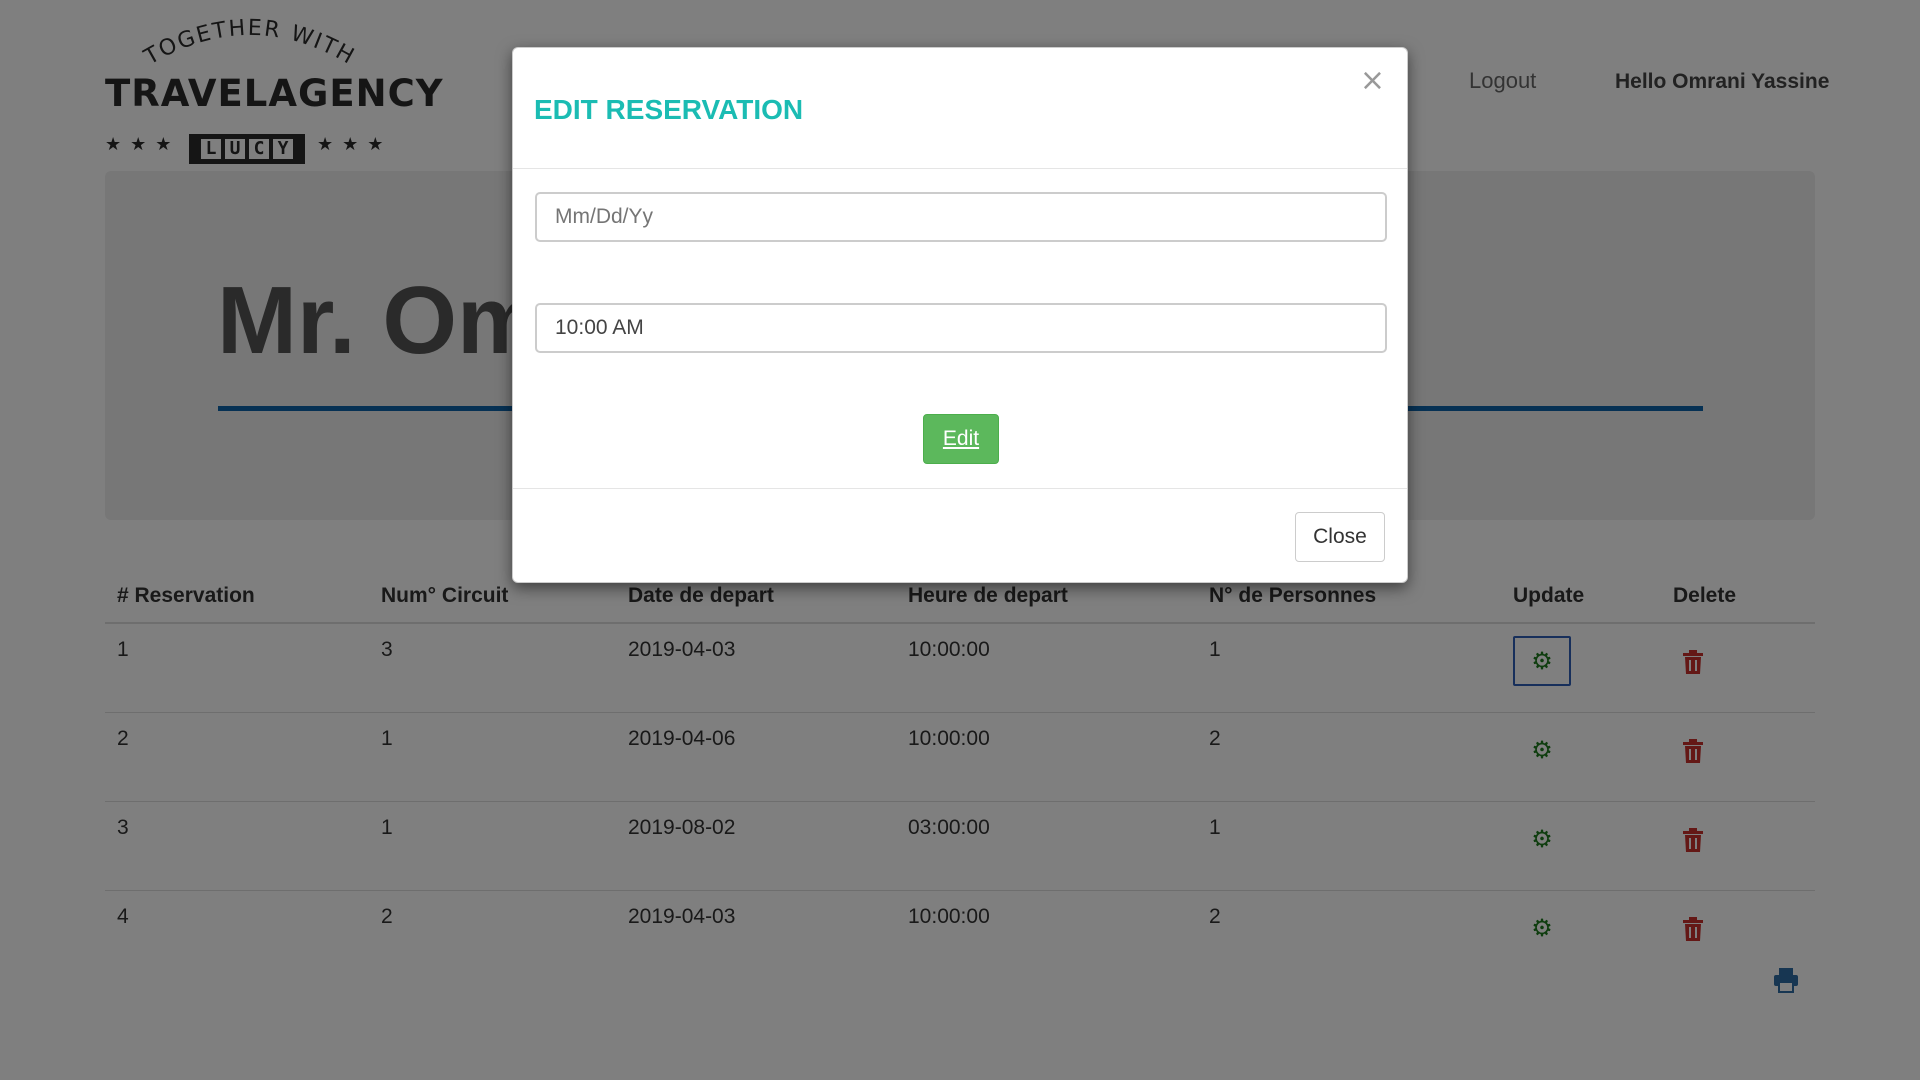  What do you see at coordinates (1340, 537) in the screenshot?
I see `close-button: Close` at bounding box center [1340, 537].